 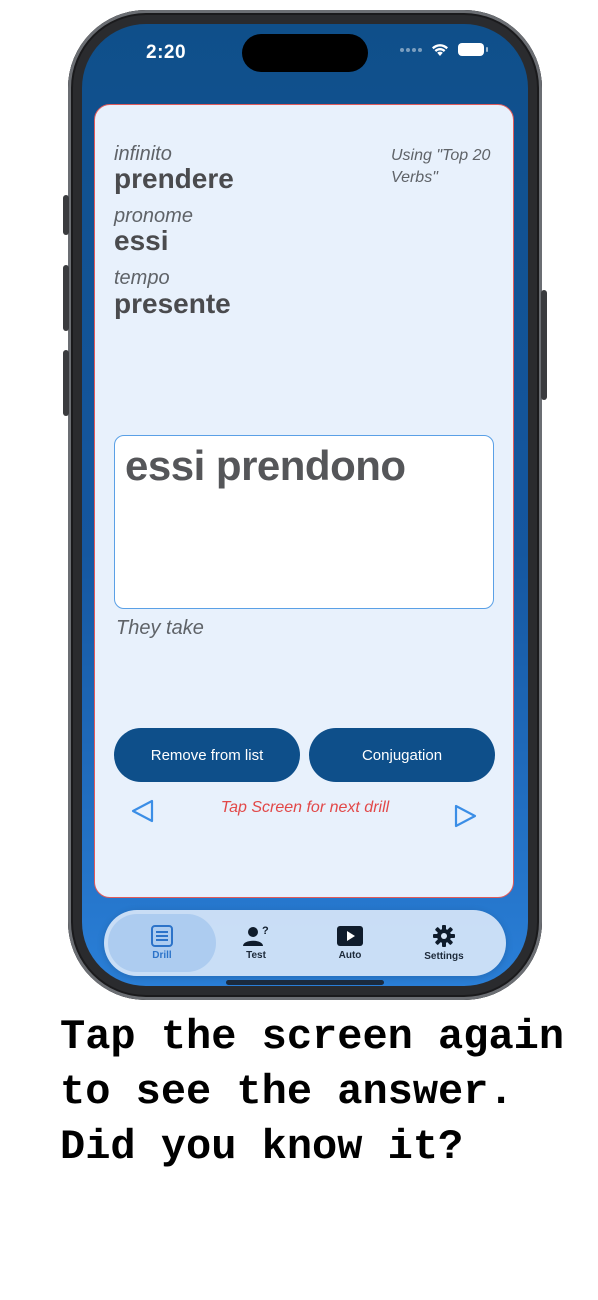 I want to click on tab-test: ? Test, so click(x=256, y=943).